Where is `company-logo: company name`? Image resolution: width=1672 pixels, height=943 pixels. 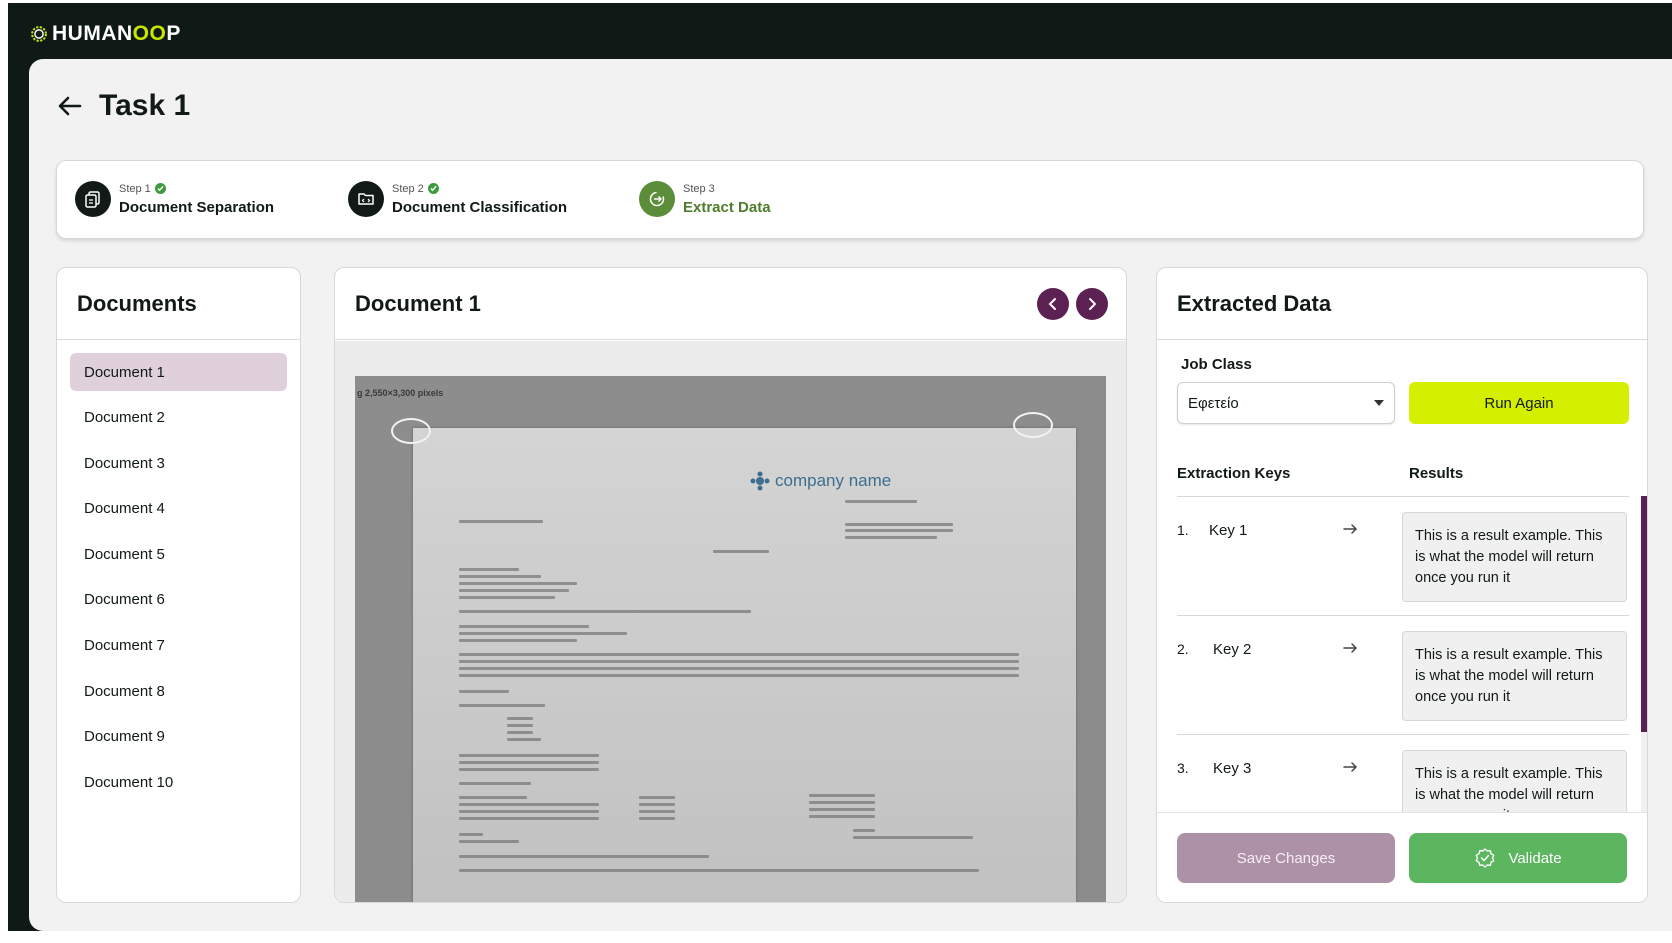
company-logo: company name is located at coordinates (820, 481).